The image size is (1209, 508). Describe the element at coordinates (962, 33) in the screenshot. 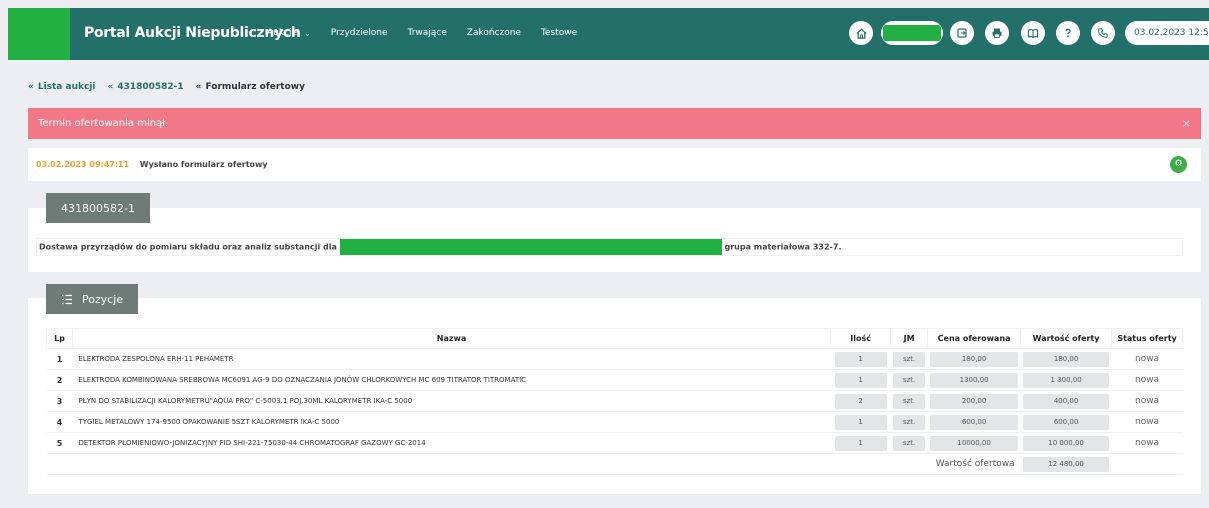

I see `logout-icon` at that location.